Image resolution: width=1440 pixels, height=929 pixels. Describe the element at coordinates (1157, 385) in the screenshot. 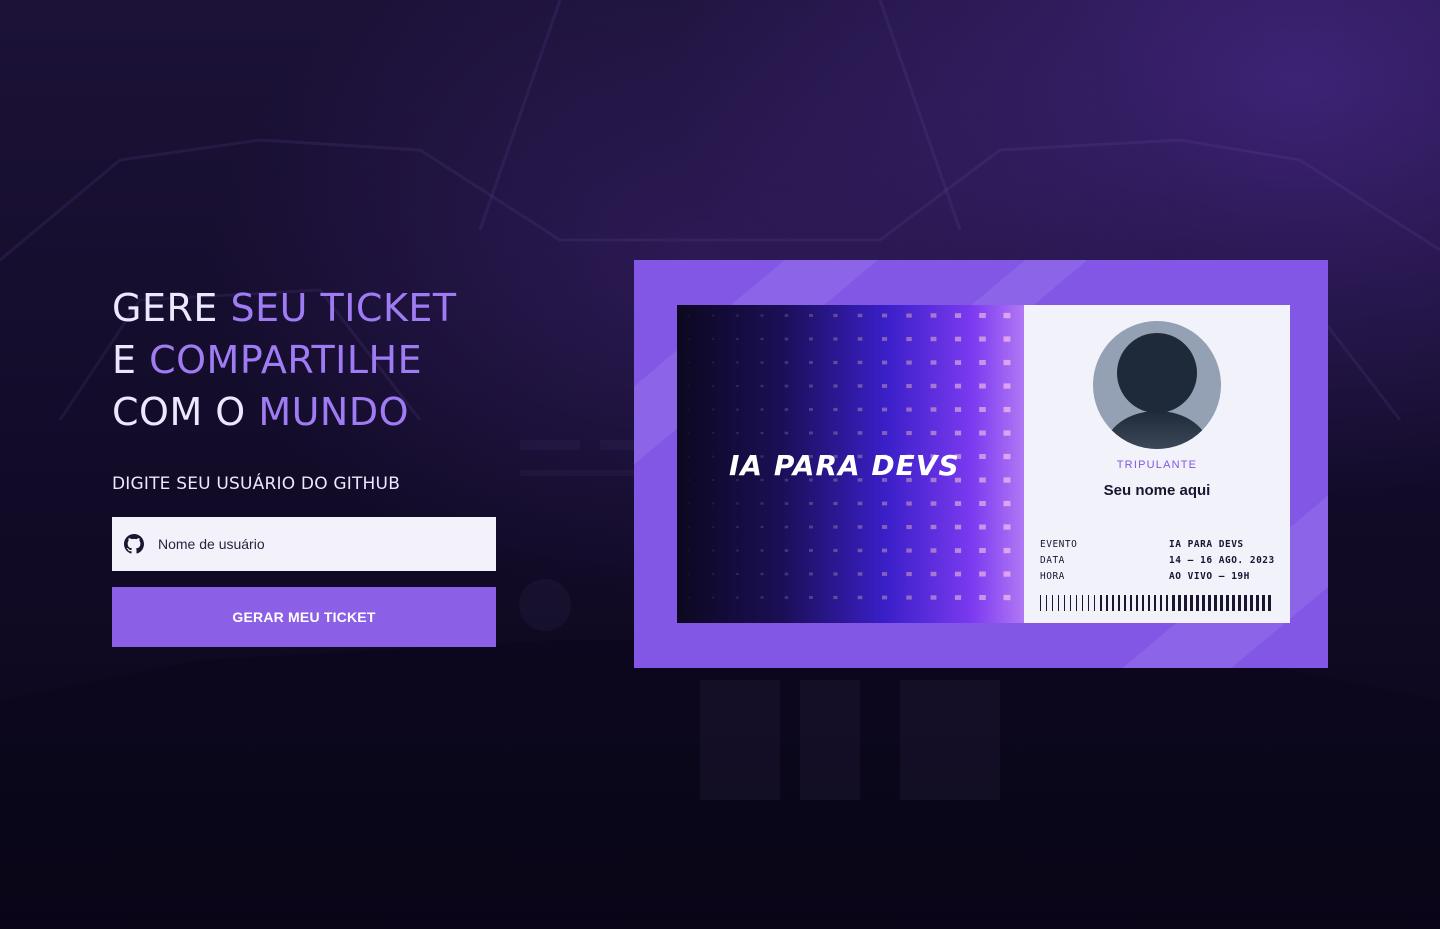

I see `avatar` at that location.